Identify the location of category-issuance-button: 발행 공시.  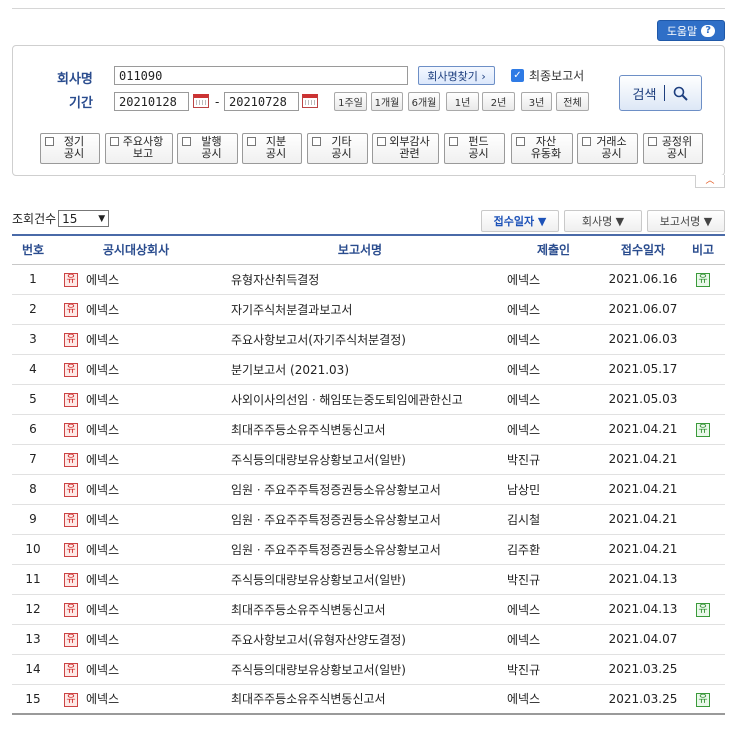
(207, 148).